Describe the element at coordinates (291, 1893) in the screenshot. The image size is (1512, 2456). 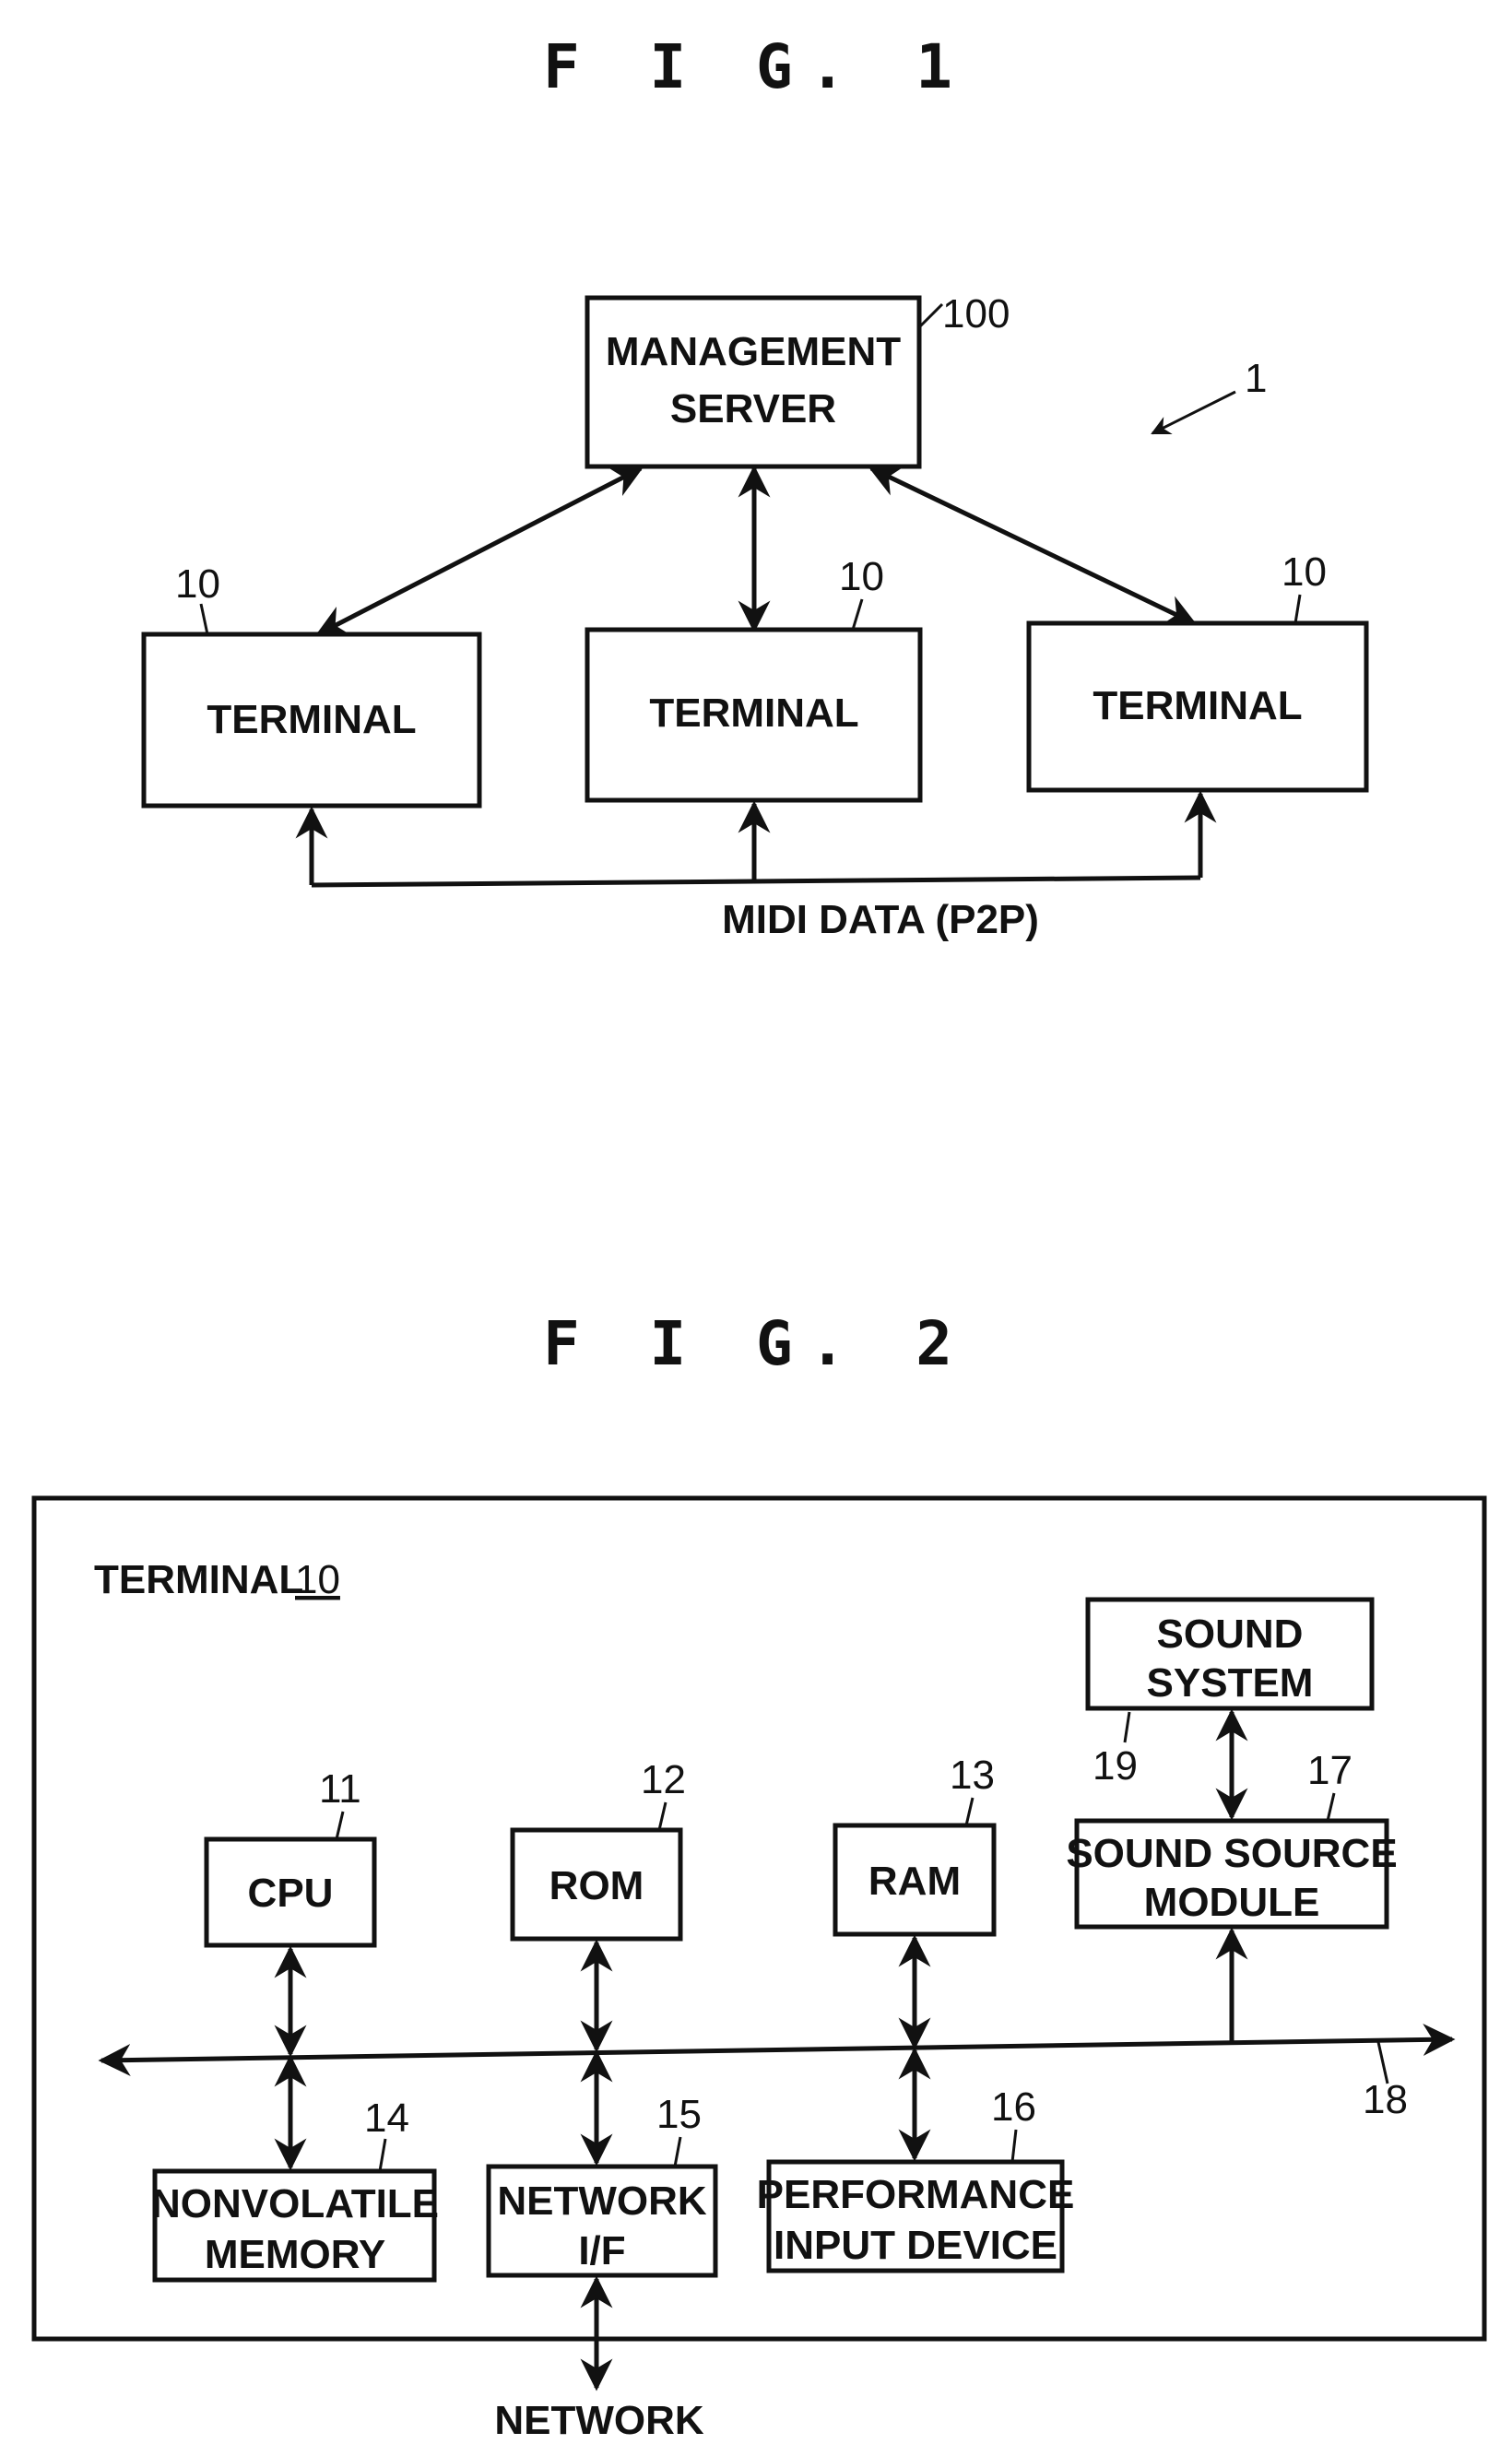
I see `cpu-label: CPU` at that location.